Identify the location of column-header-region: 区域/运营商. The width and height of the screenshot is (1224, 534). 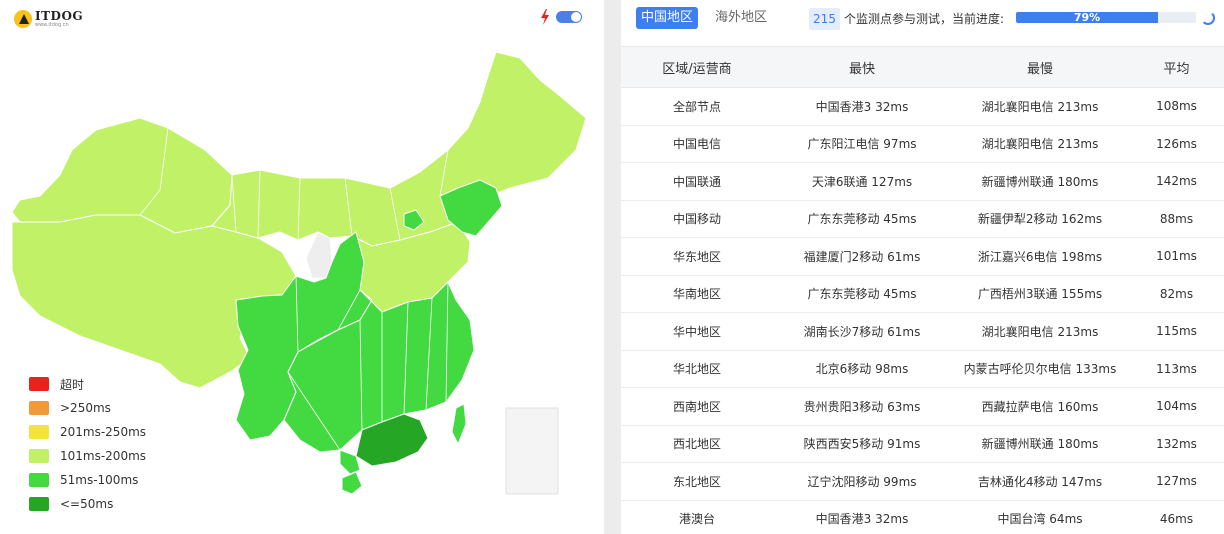
(697, 67).